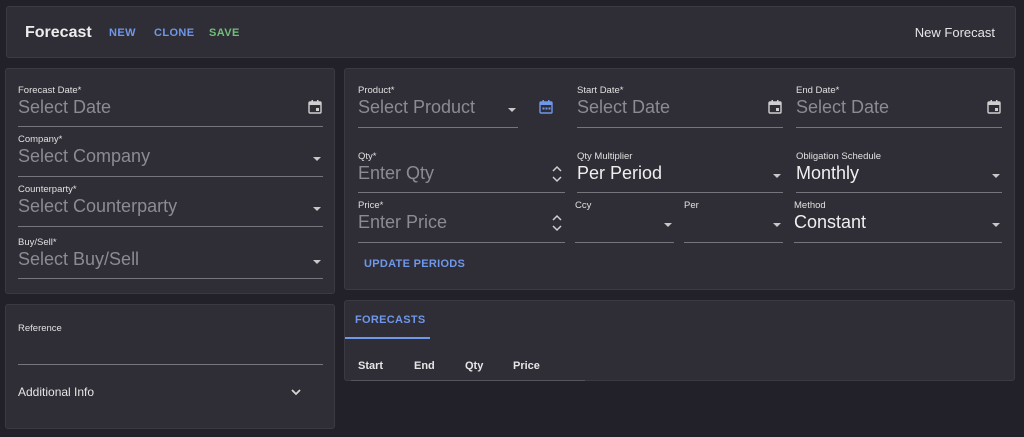 Image resolution: width=1024 pixels, height=437 pixels. Describe the element at coordinates (624, 107) in the screenshot. I see `start-date-placeholder: Select Date` at that location.